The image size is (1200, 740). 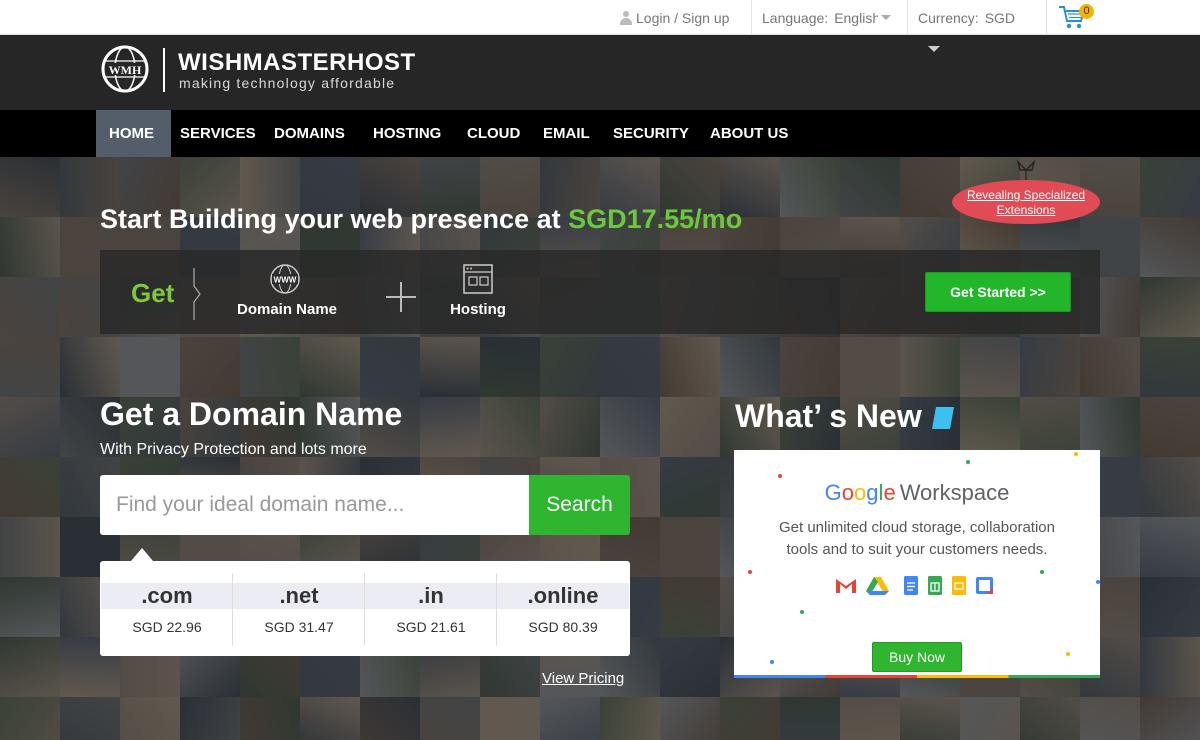 I want to click on domain-section-title: Get a Domain Name, so click(x=251, y=414).